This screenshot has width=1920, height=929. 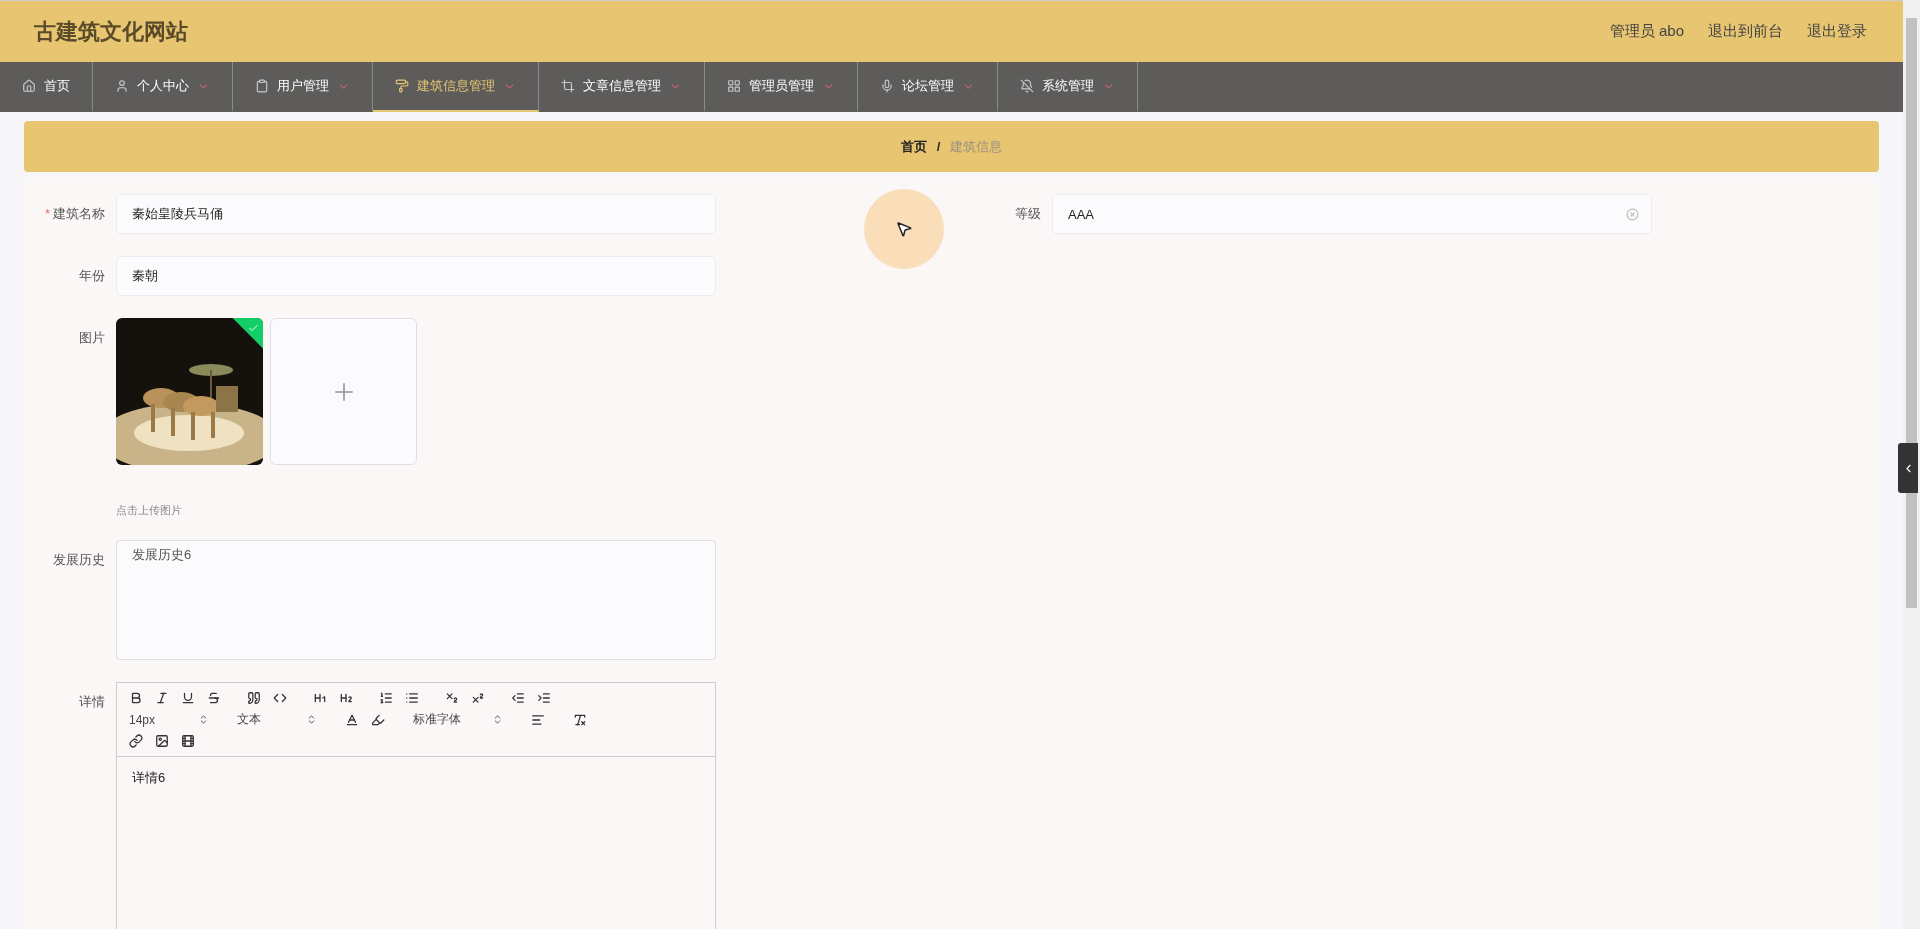 I want to click on paint-roller-icon, so click(x=402, y=86).